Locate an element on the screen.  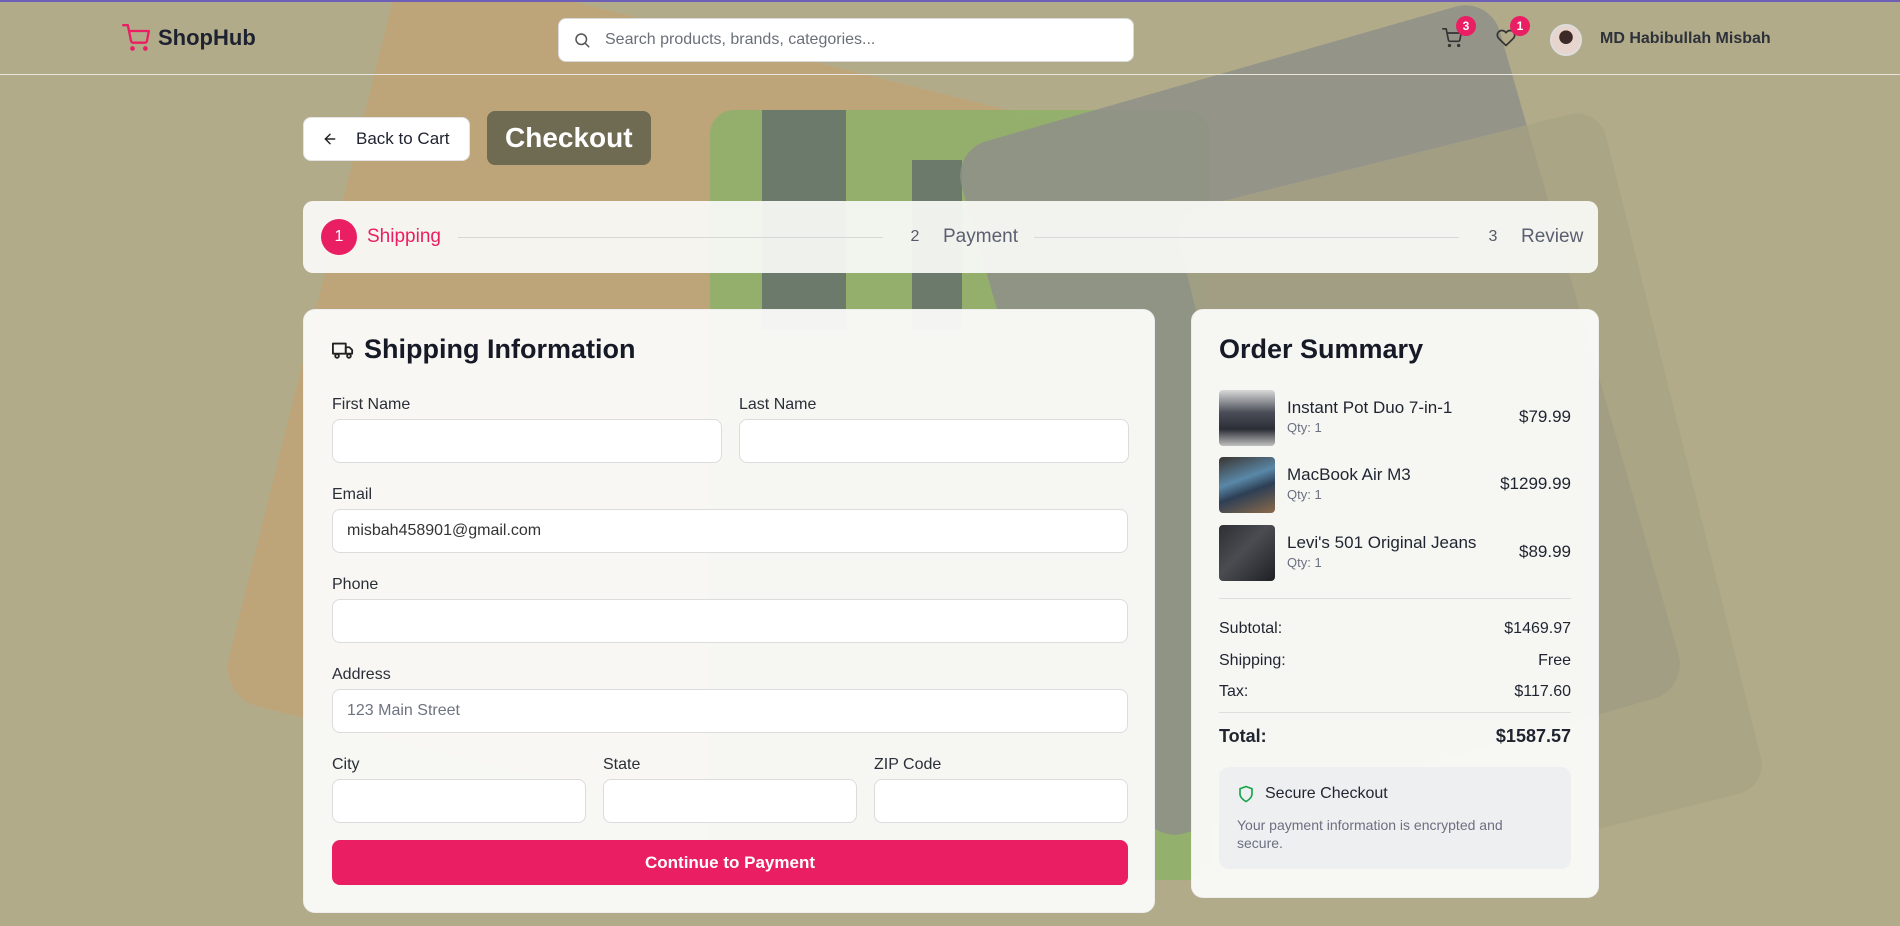
arrow-left-icon is located at coordinates (330, 139).